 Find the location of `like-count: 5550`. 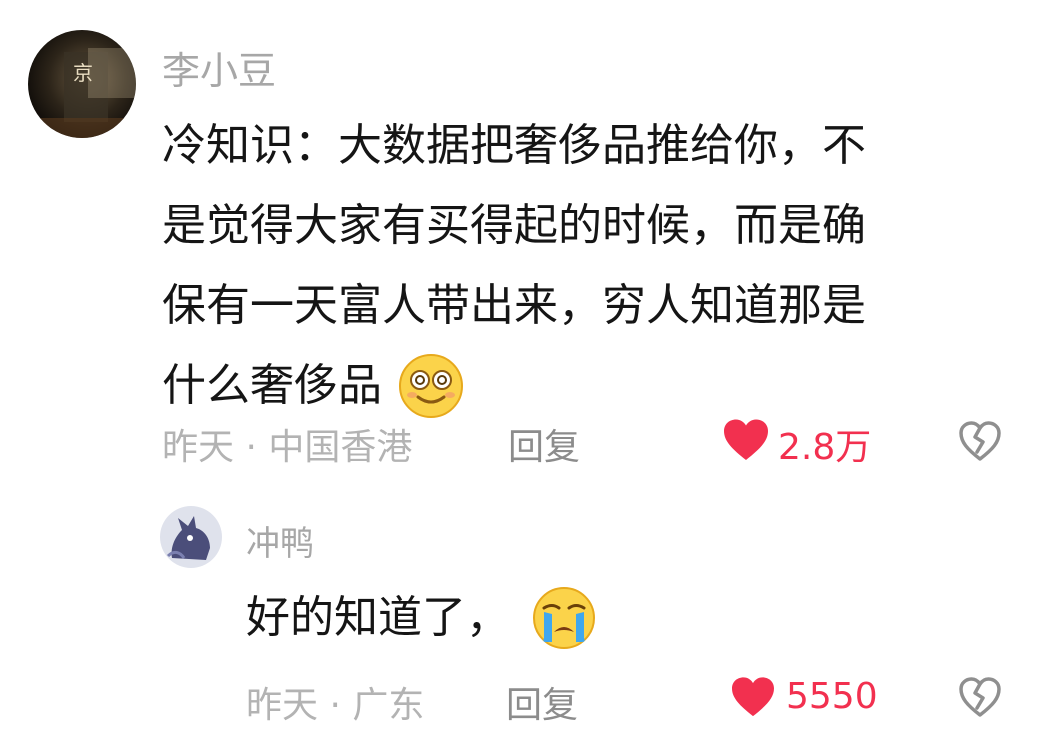

like-count: 5550 is located at coordinates (832, 696).